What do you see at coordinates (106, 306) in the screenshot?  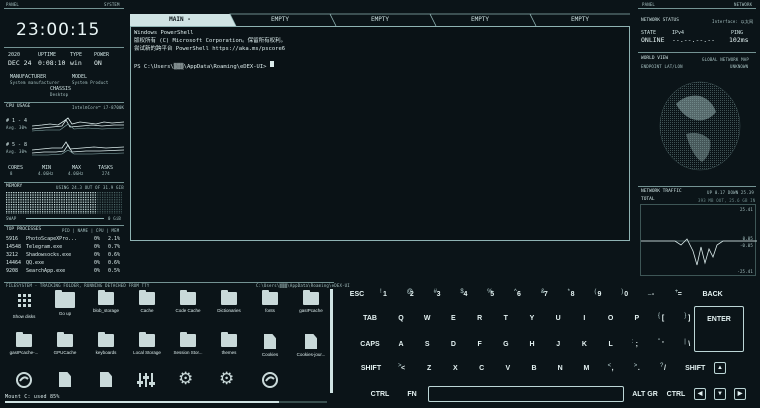 I see `file-blob-storage: blob_storage` at bounding box center [106, 306].